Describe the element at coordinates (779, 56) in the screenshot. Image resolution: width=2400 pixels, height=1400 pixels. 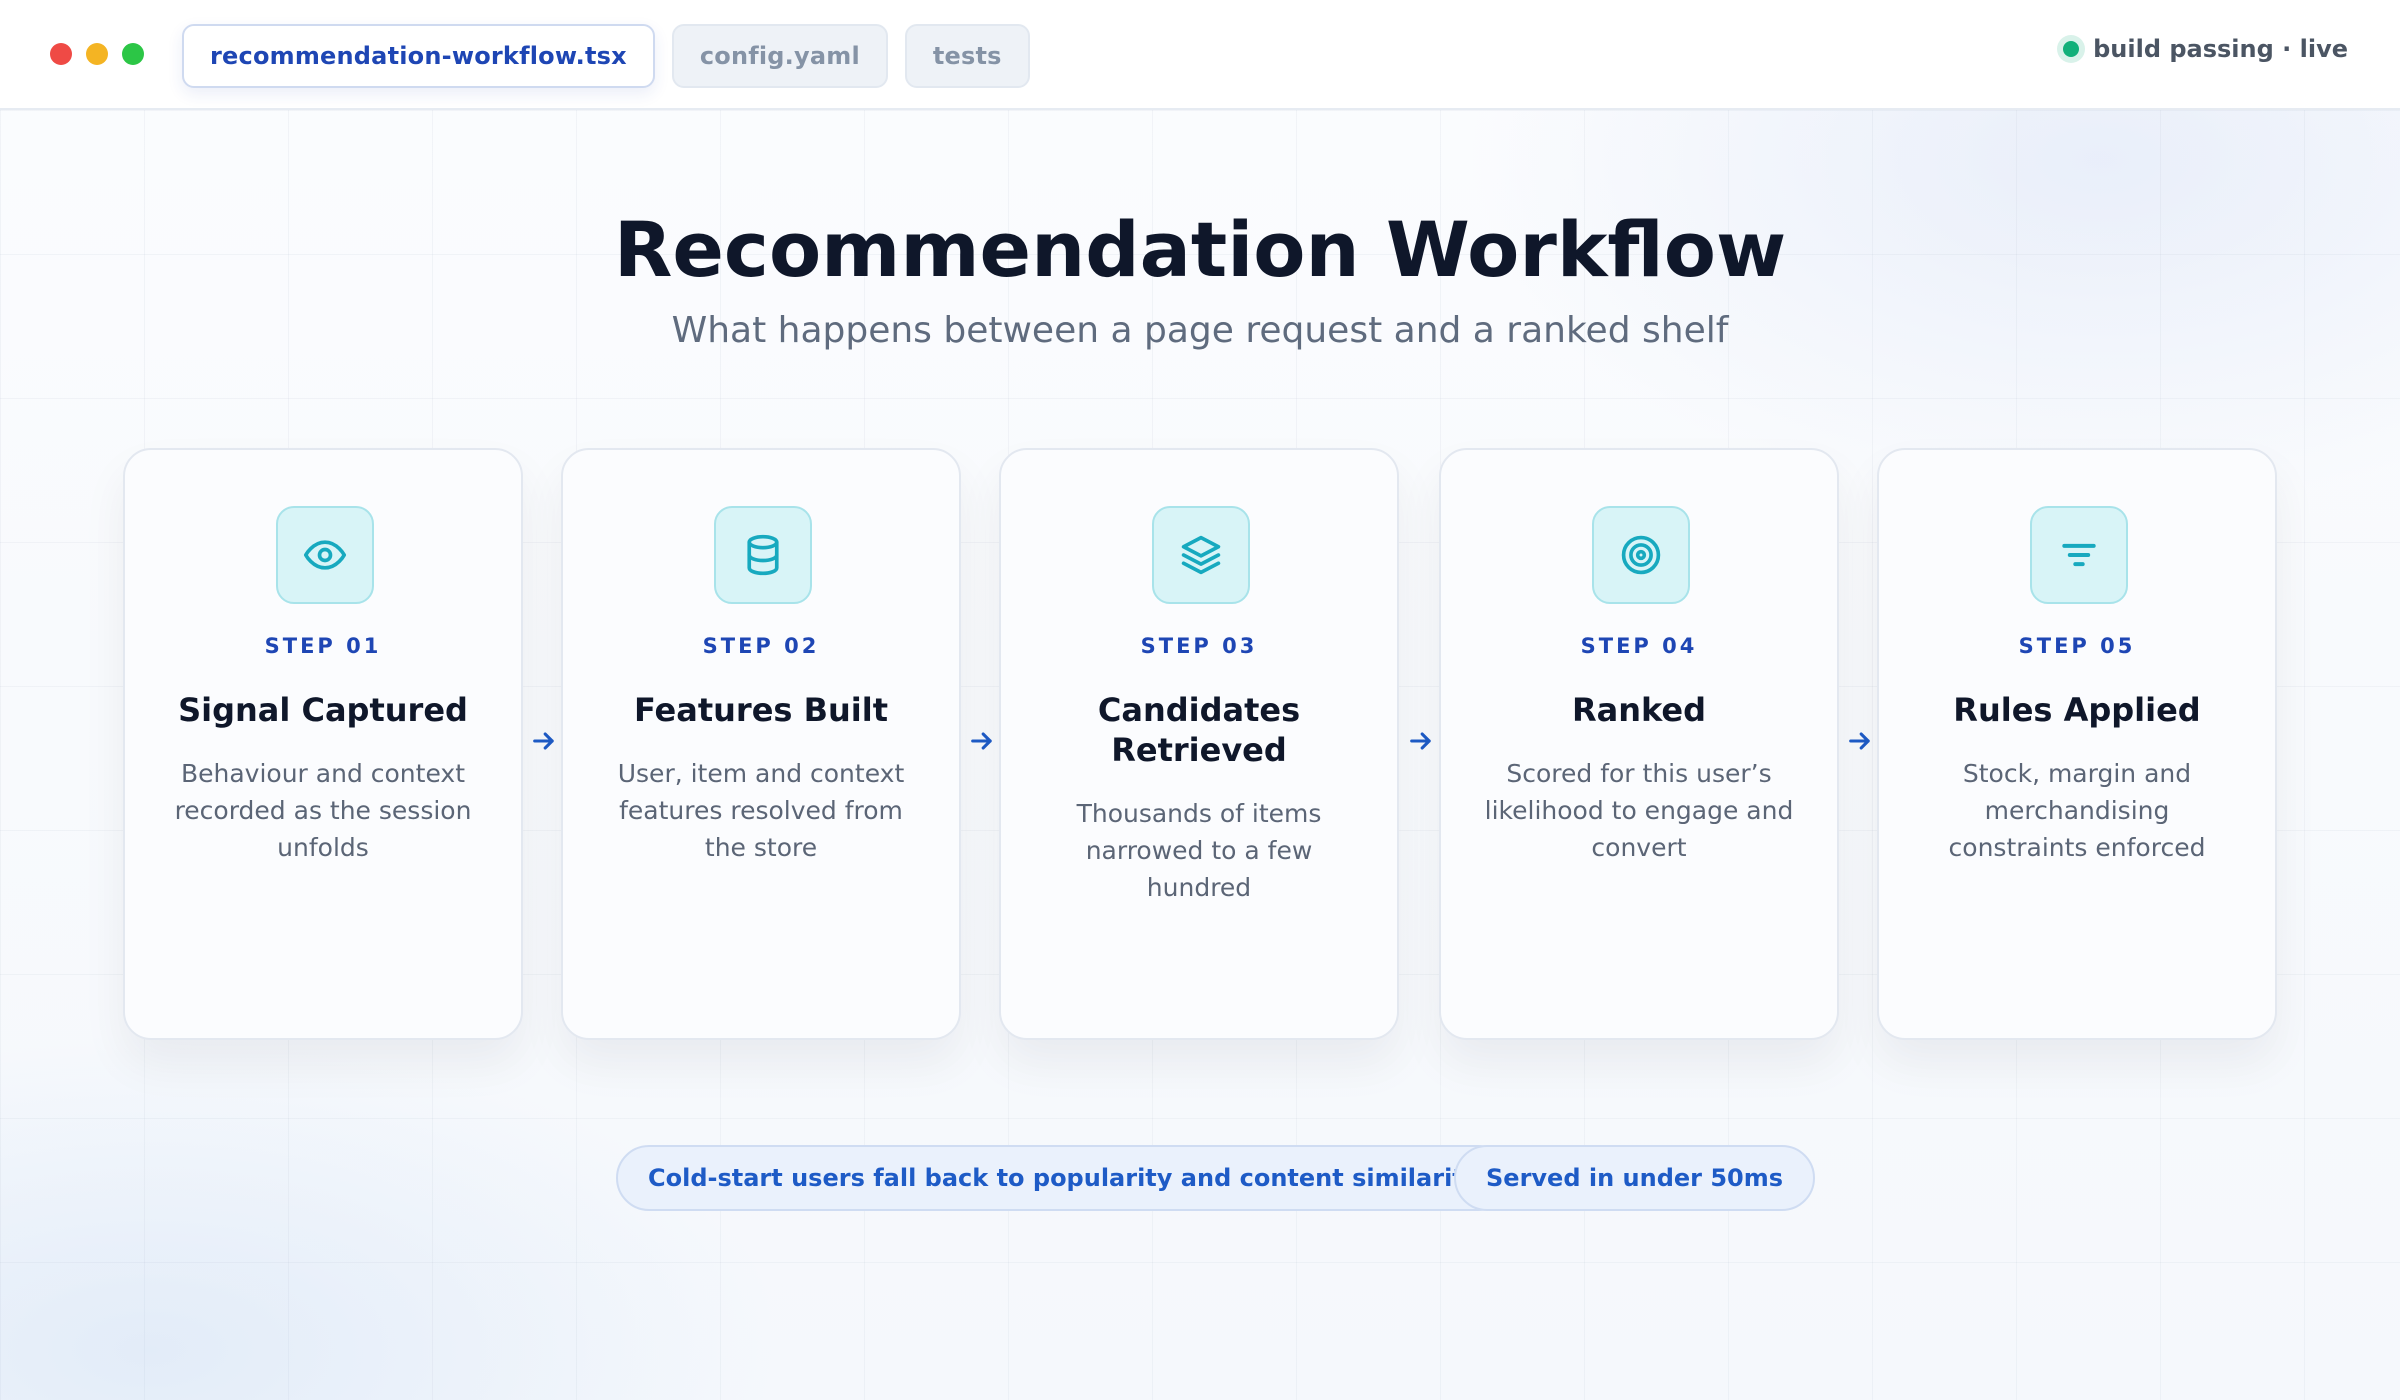
I see `tab-config-yaml: config.yaml` at that location.